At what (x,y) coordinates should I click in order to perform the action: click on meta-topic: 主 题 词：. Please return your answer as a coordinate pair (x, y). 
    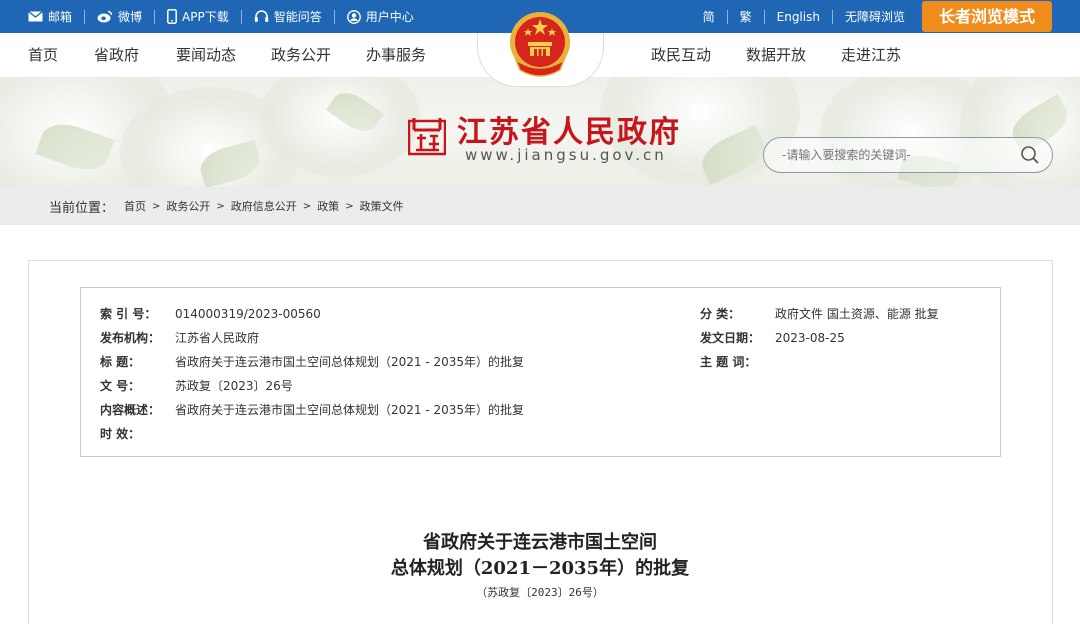
    Looking at the image, I should click on (737, 361).